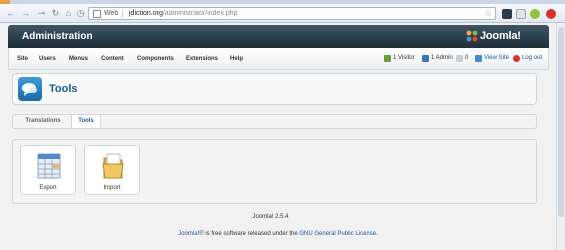 Image resolution: width=565 pixels, height=250 pixels. What do you see at coordinates (43, 121) in the screenshot?
I see `tab-translations: Translations` at bounding box center [43, 121].